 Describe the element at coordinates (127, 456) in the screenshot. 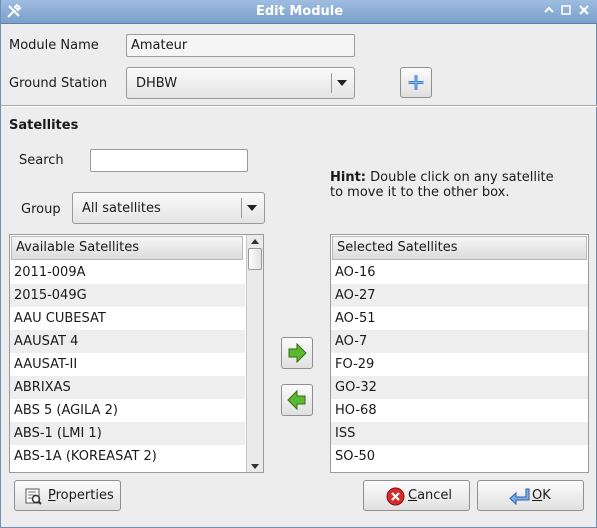

I see `list-item: ABS-1A (KOREASAT 2)` at that location.